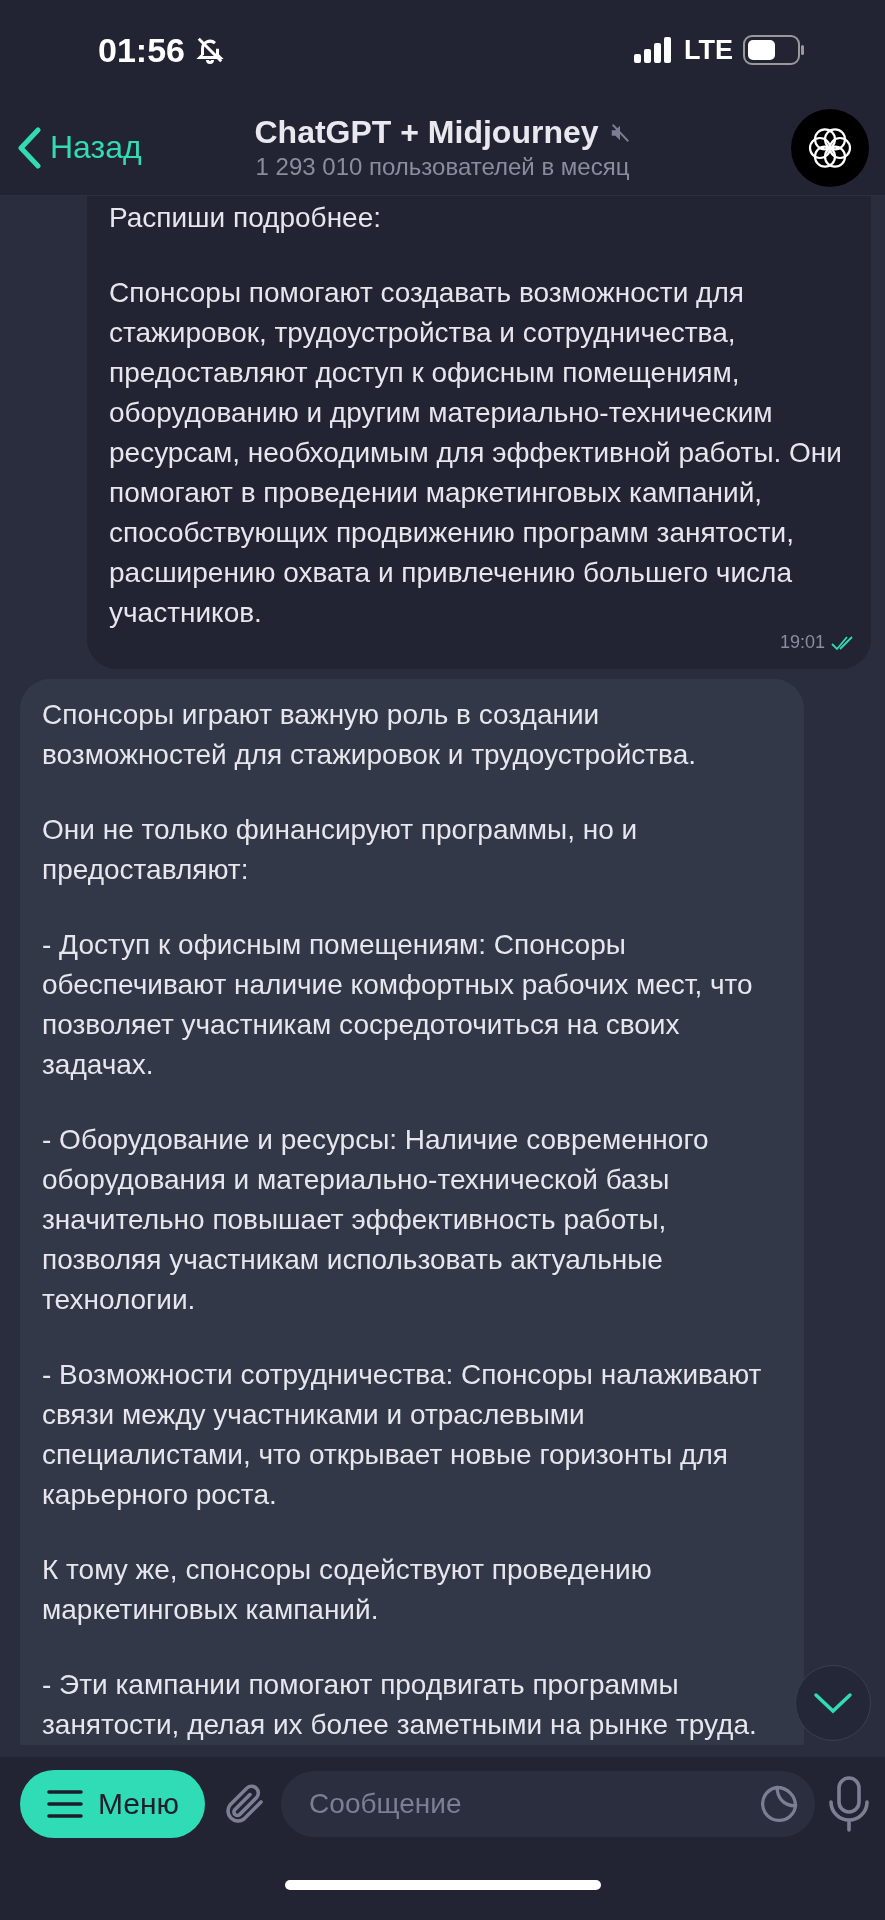 This screenshot has width=885, height=1920. Describe the element at coordinates (654, 50) in the screenshot. I see `signal-icon` at that location.